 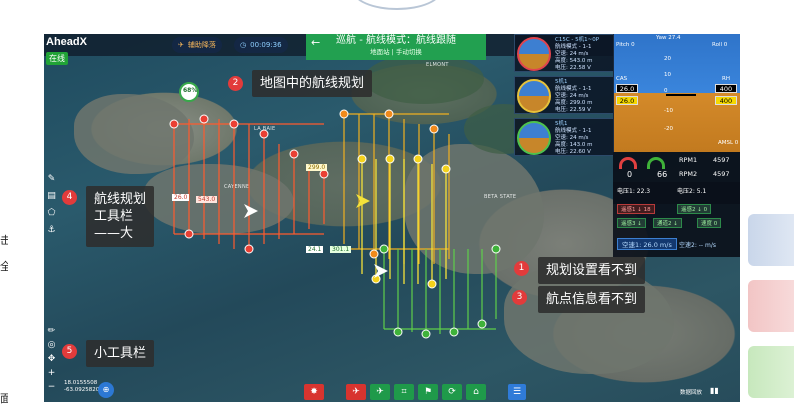 What do you see at coordinates (667, 223) in the screenshot?
I see `rc-channel-chip: 通道2 ↓` at bounding box center [667, 223].